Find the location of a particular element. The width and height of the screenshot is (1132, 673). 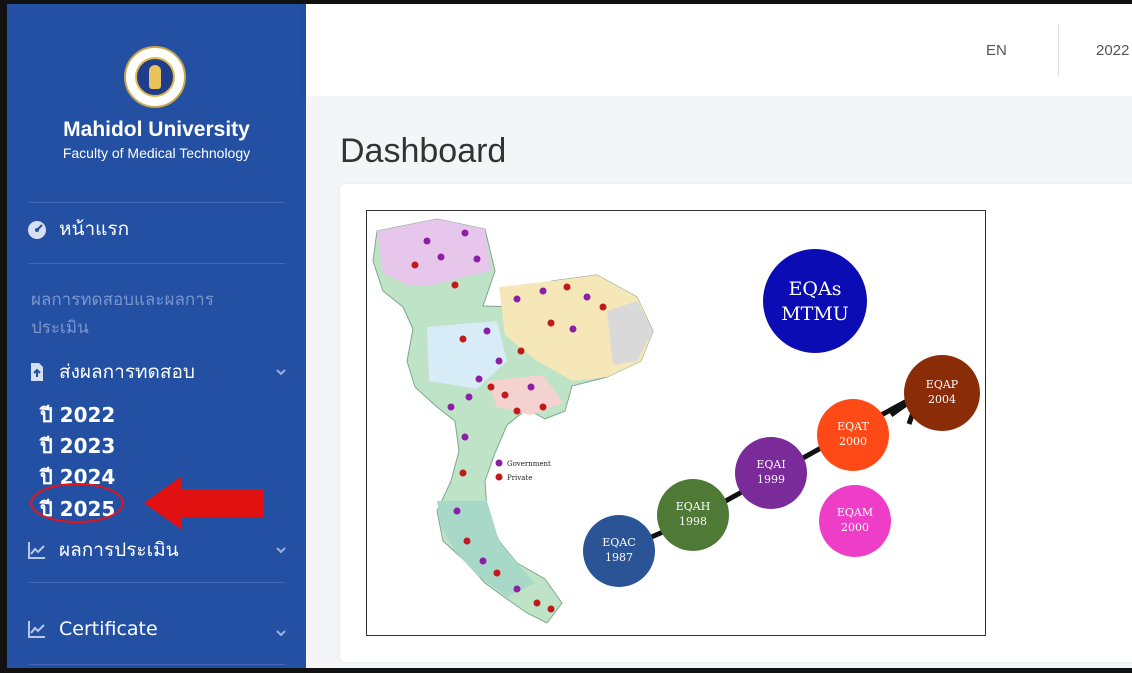

program-eqac: EQAC 1987 is located at coordinates (619, 551).